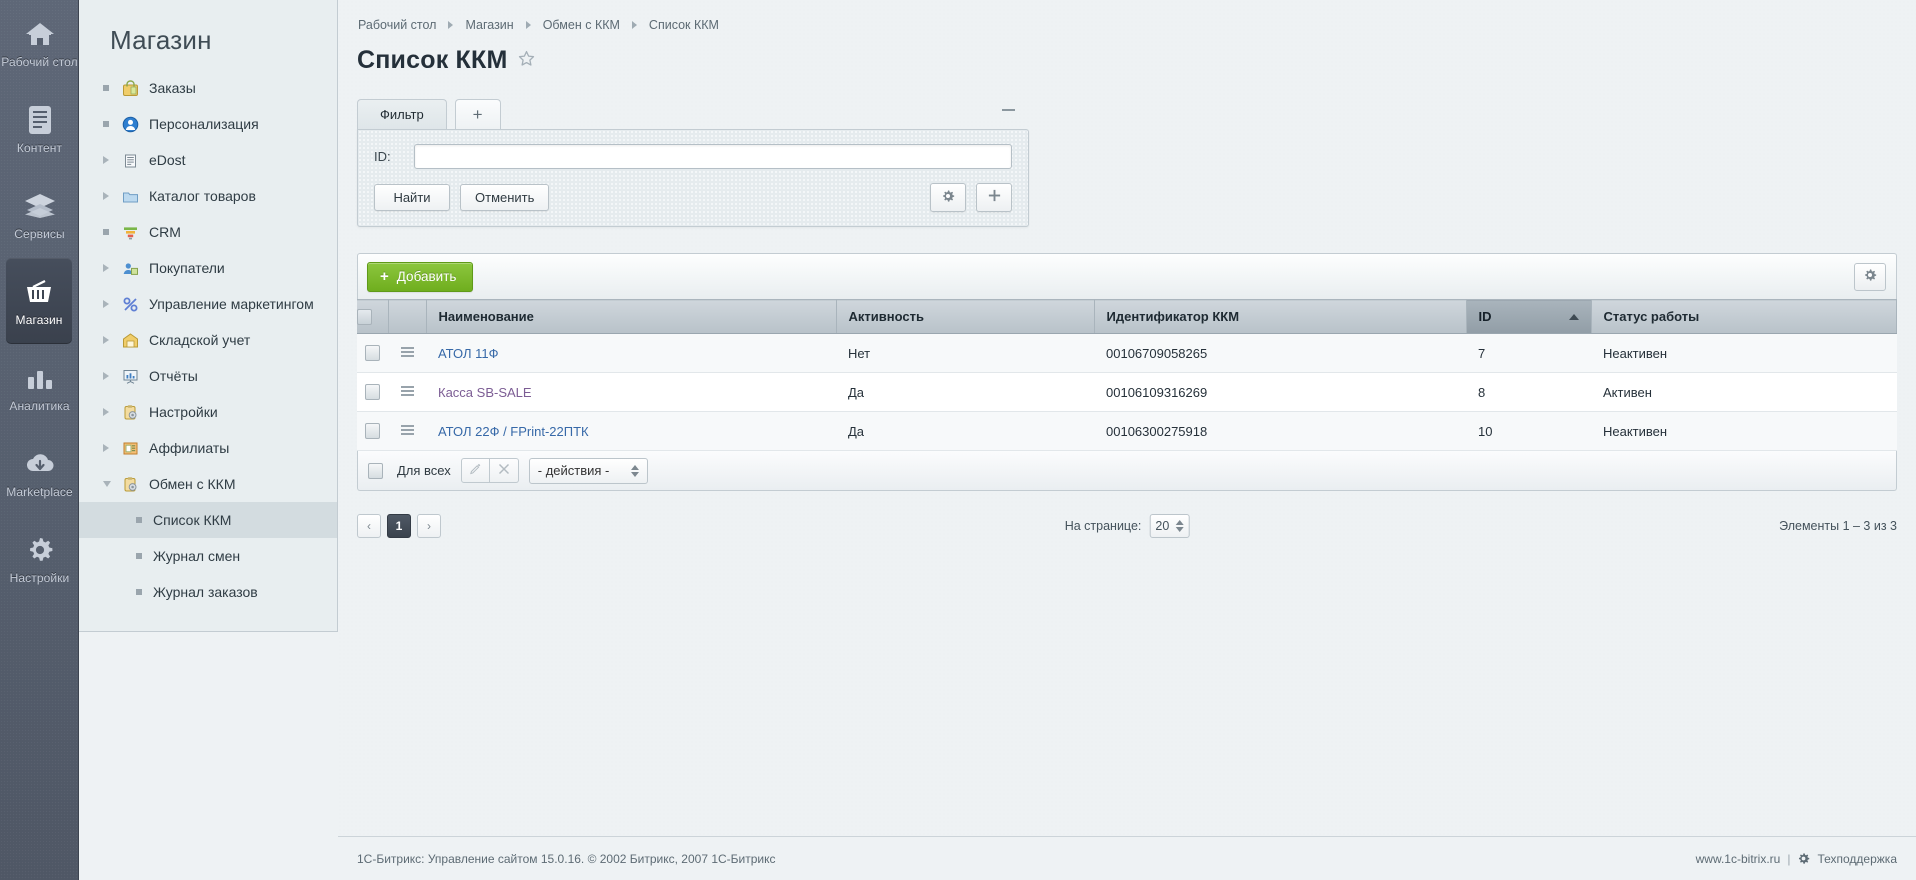 The image size is (1916, 880). What do you see at coordinates (130, 340) in the screenshot?
I see `warehouse-icon` at bounding box center [130, 340].